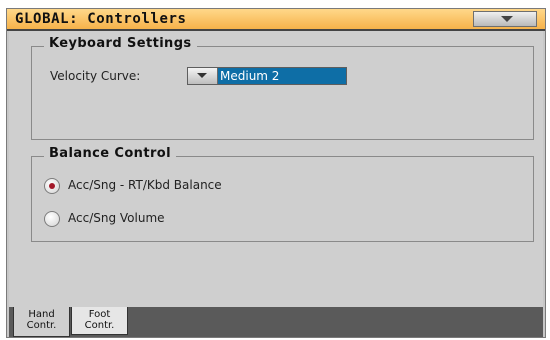 The height and width of the screenshot is (340, 550). Describe the element at coordinates (99, 314) in the screenshot. I see `tab-label-line1: Foot` at that location.